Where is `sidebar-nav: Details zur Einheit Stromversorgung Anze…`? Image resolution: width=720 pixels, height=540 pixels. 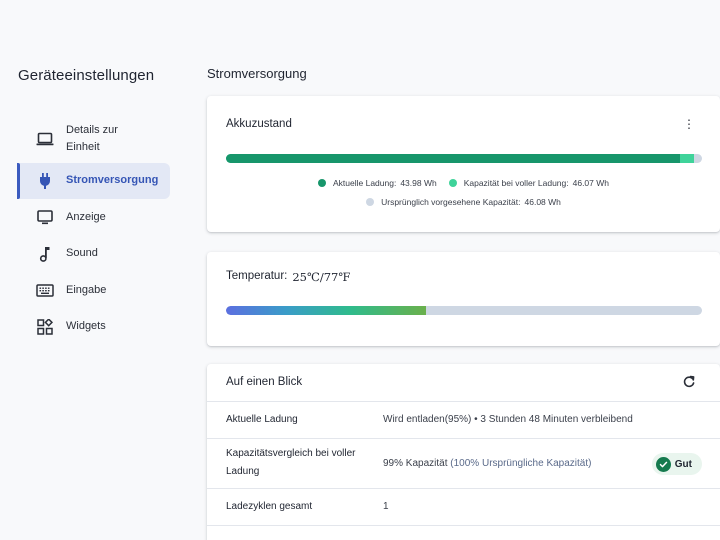
sidebar-nav: Details zur Einheit Stromversorgung Anze… is located at coordinates (93, 230).